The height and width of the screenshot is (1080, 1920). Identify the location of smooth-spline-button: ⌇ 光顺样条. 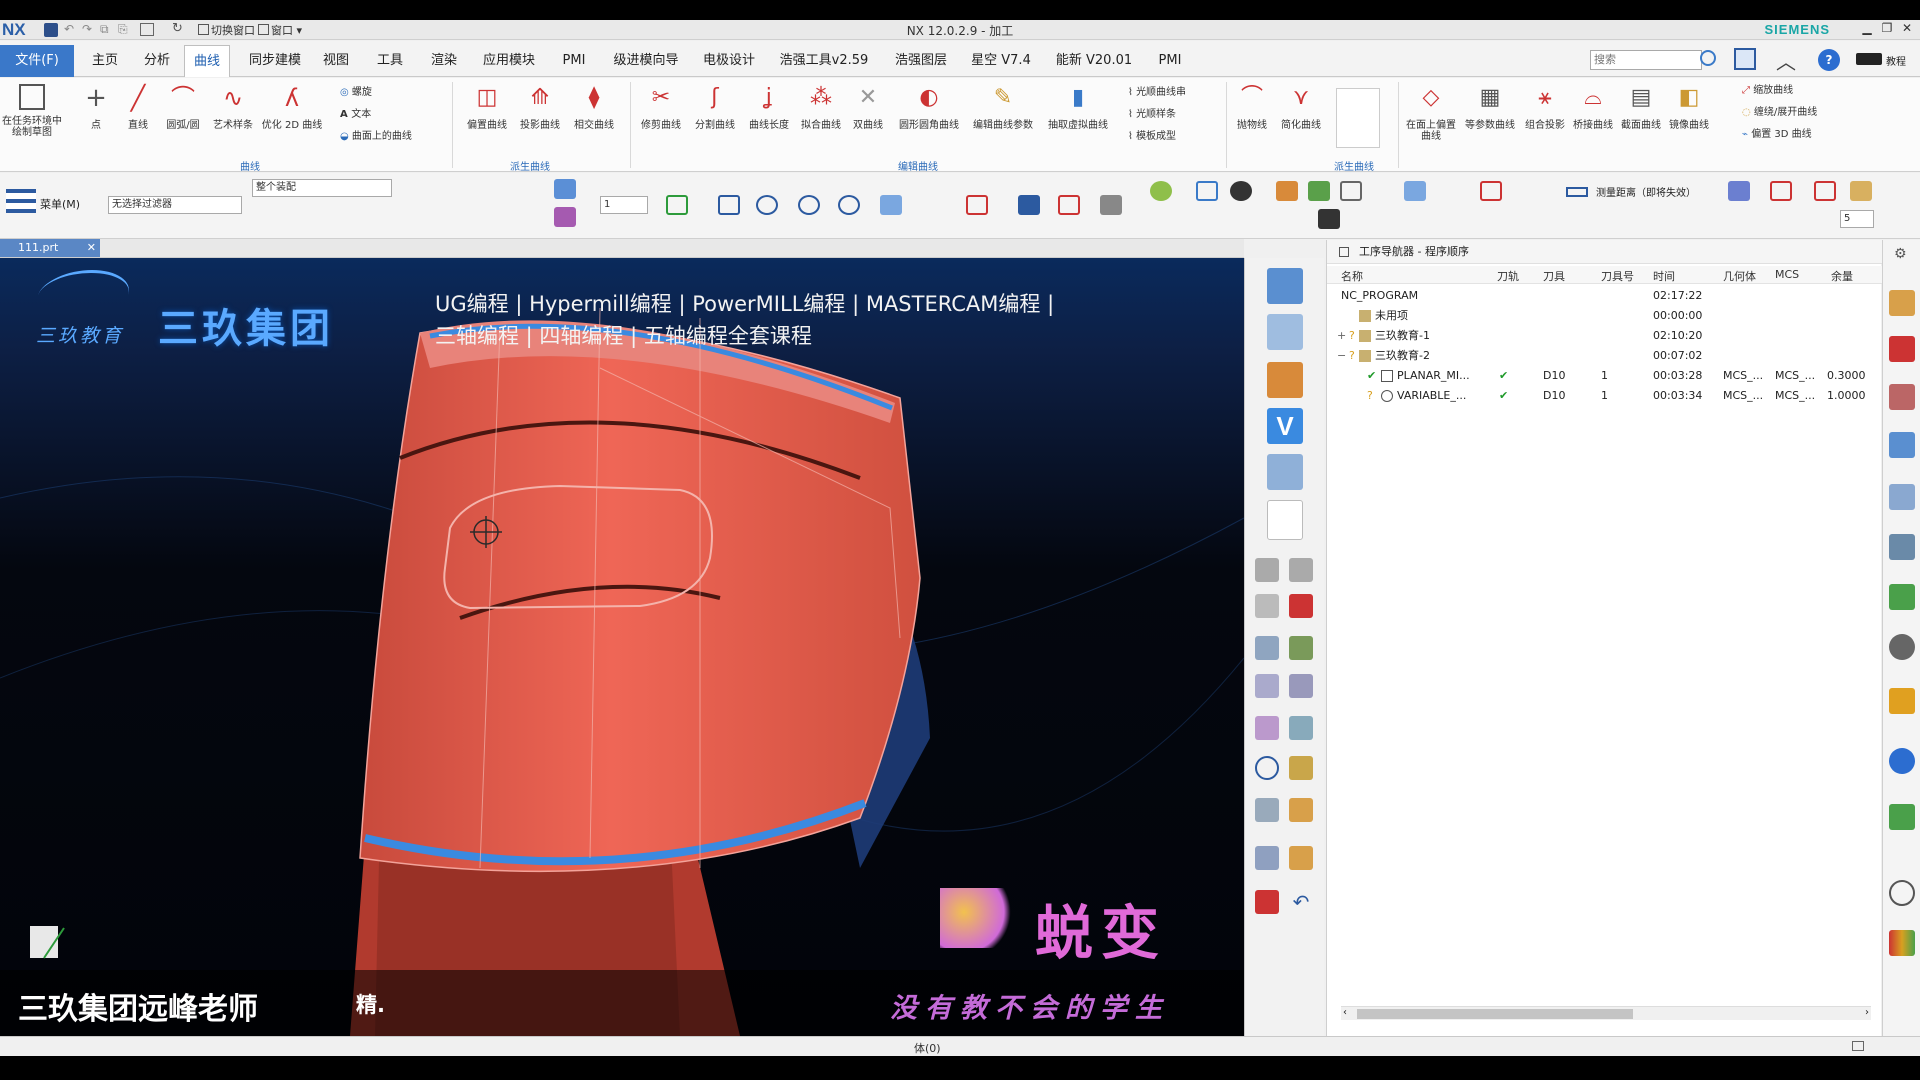
(1152, 114).